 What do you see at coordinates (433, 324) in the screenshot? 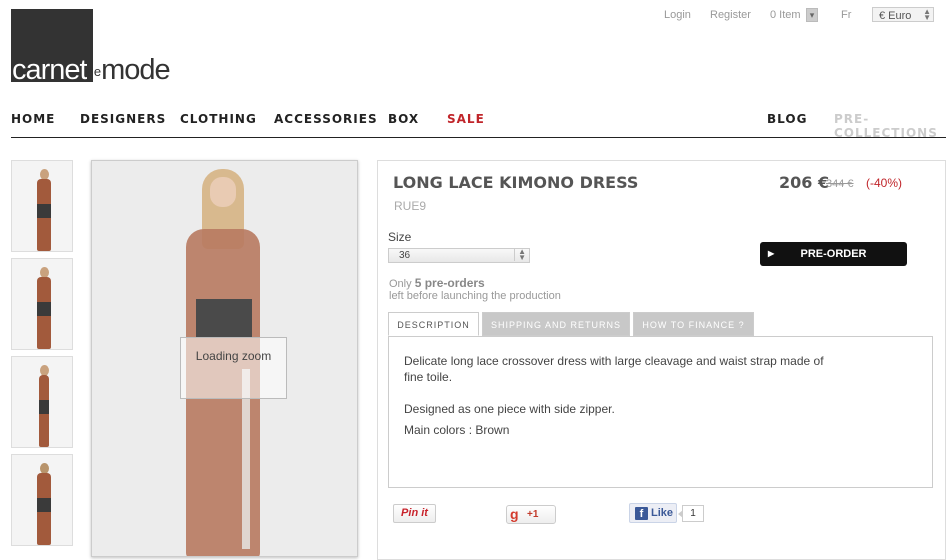
I see `tab-description: DESCRIPTION` at bounding box center [433, 324].